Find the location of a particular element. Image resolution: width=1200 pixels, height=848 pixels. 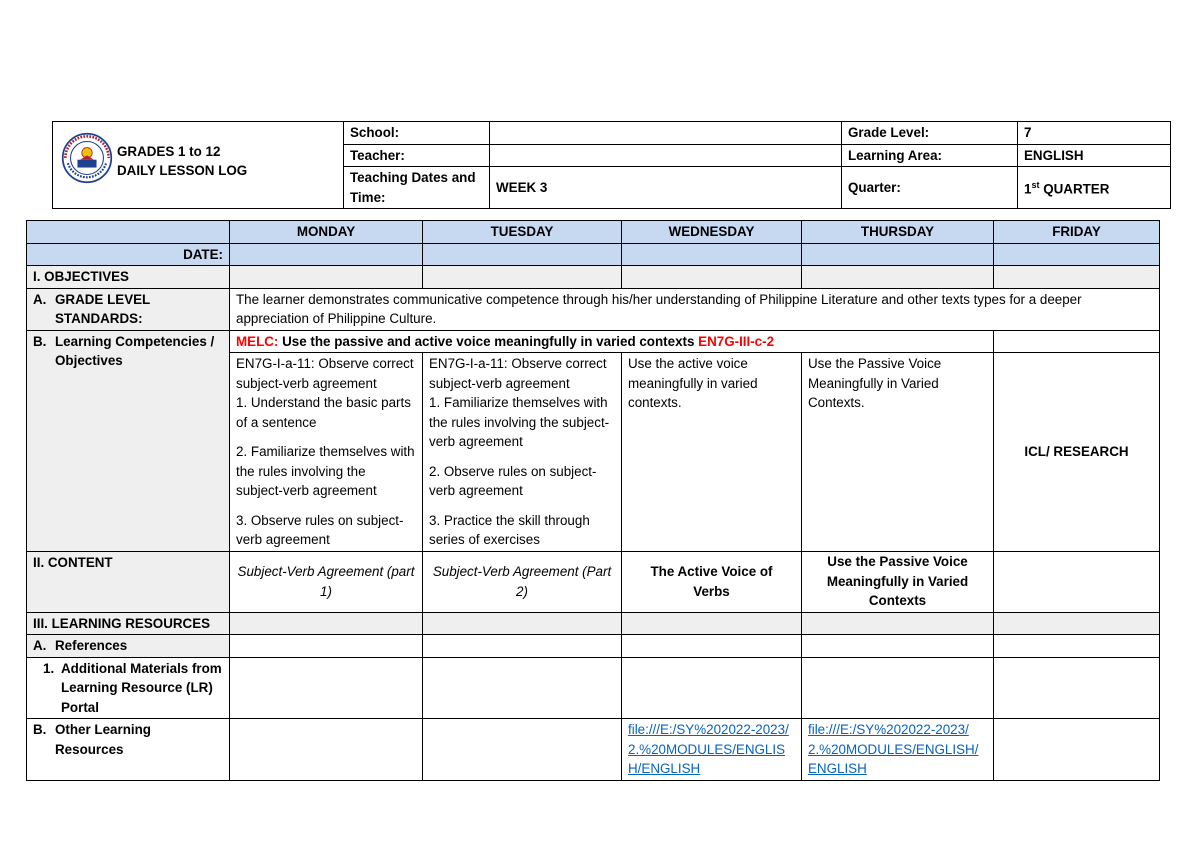

day-thursday: THURSDAY is located at coordinates (897, 232).